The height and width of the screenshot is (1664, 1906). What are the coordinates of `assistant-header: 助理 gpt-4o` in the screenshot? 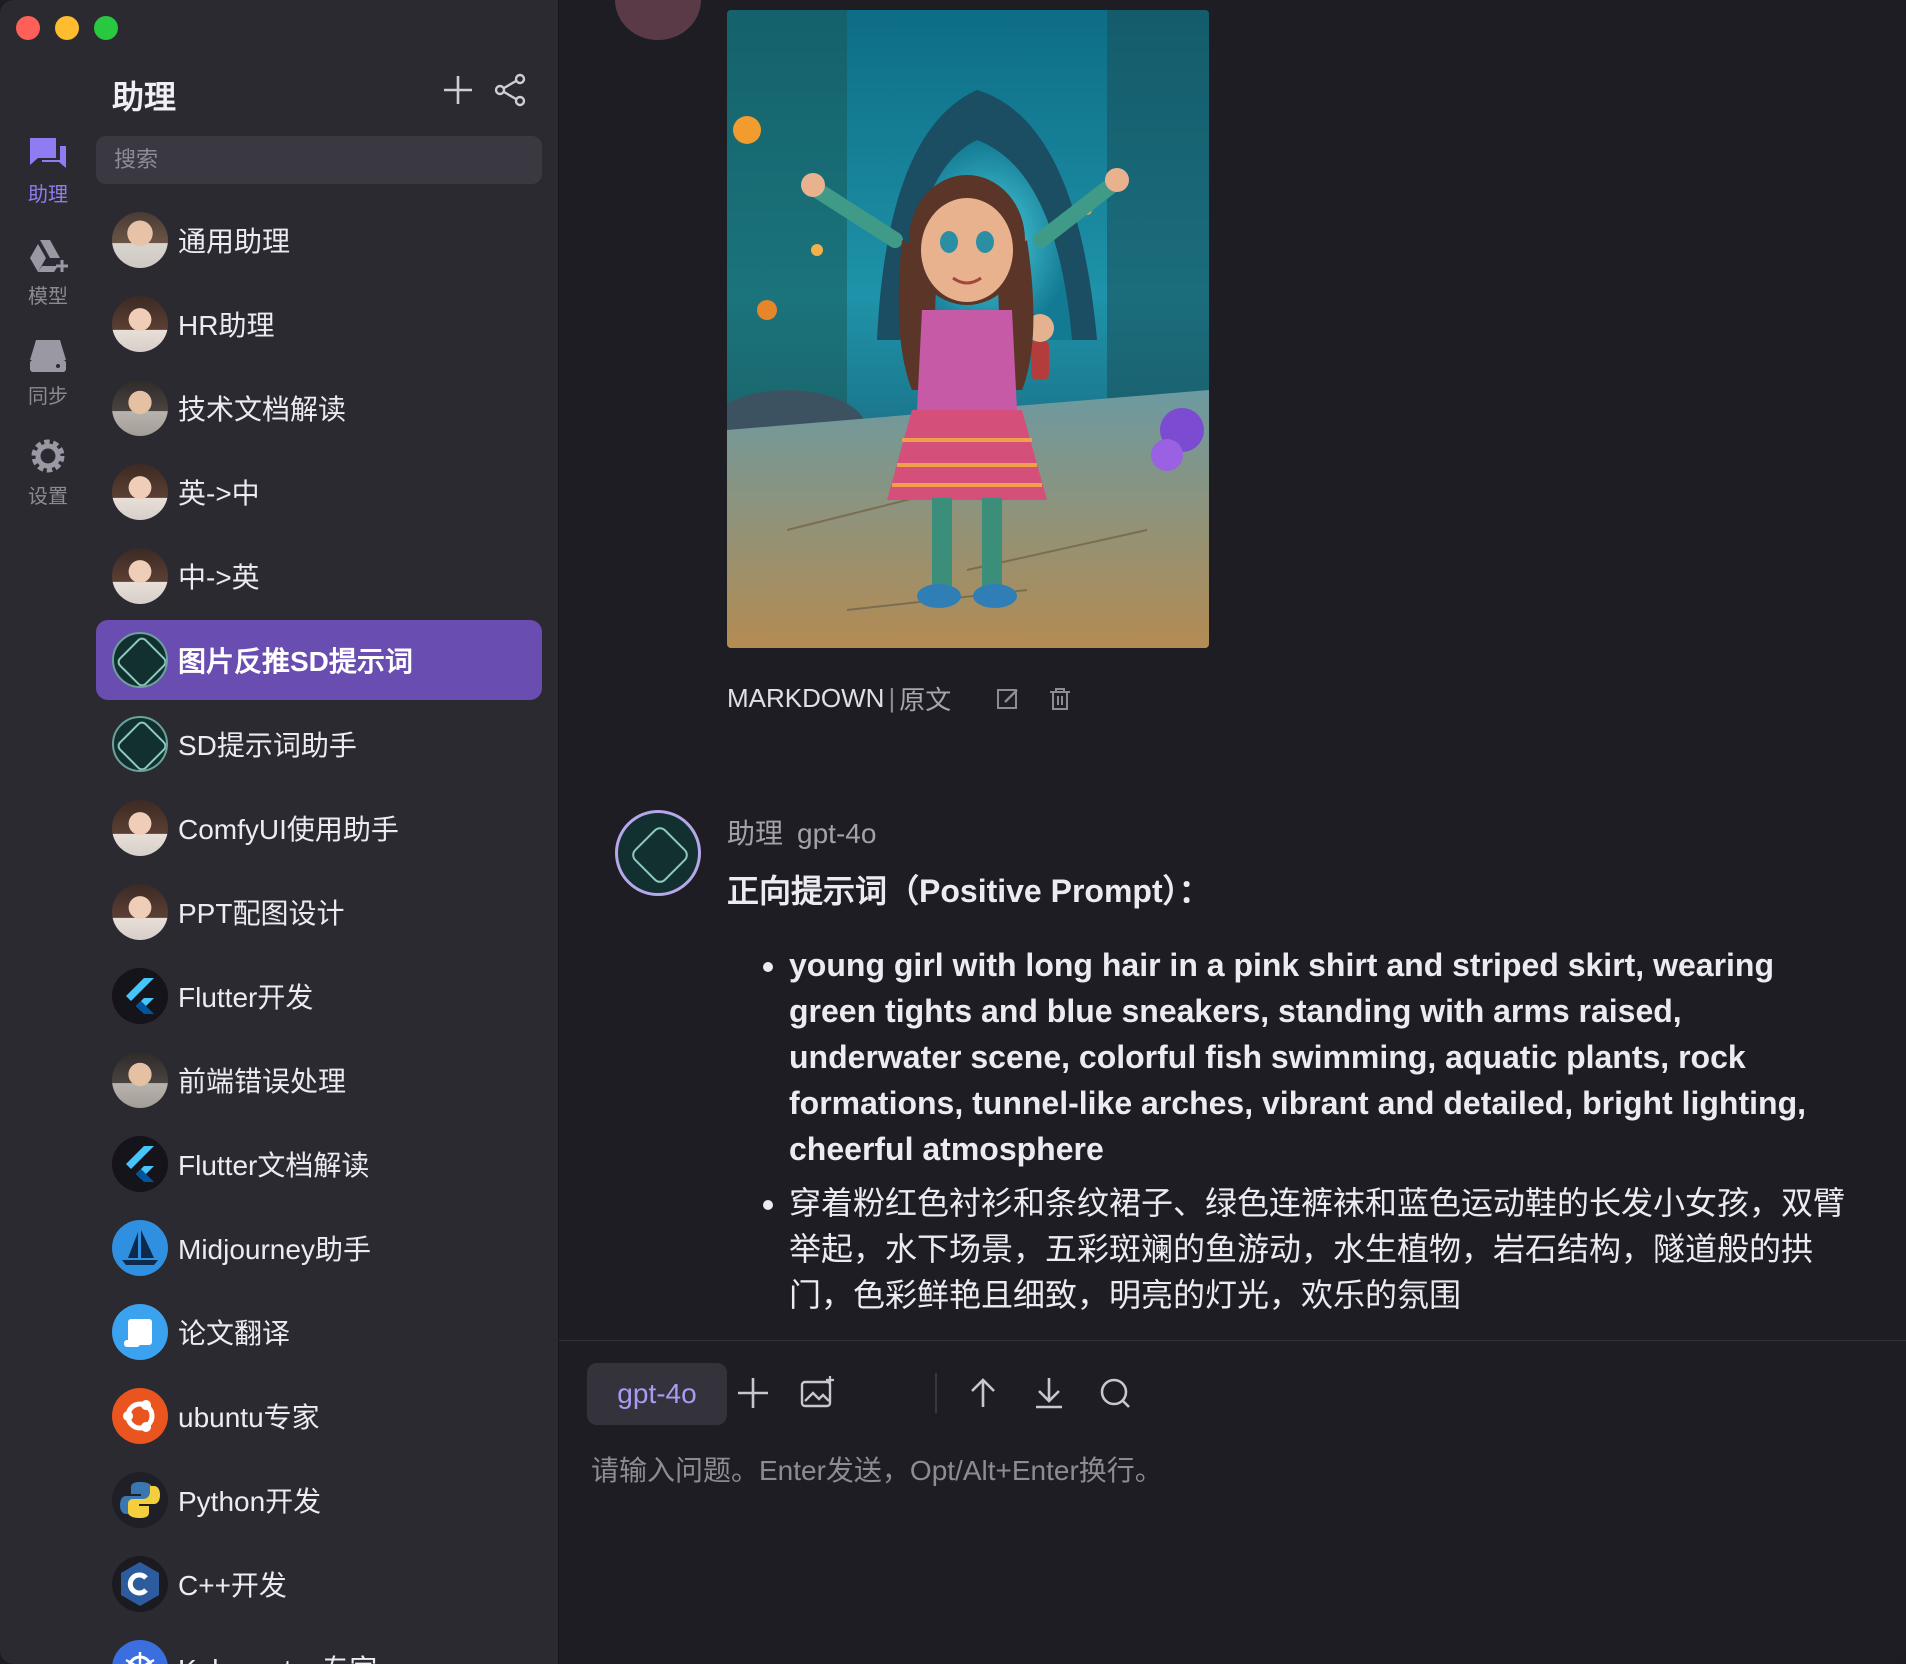 It's located at (801, 832).